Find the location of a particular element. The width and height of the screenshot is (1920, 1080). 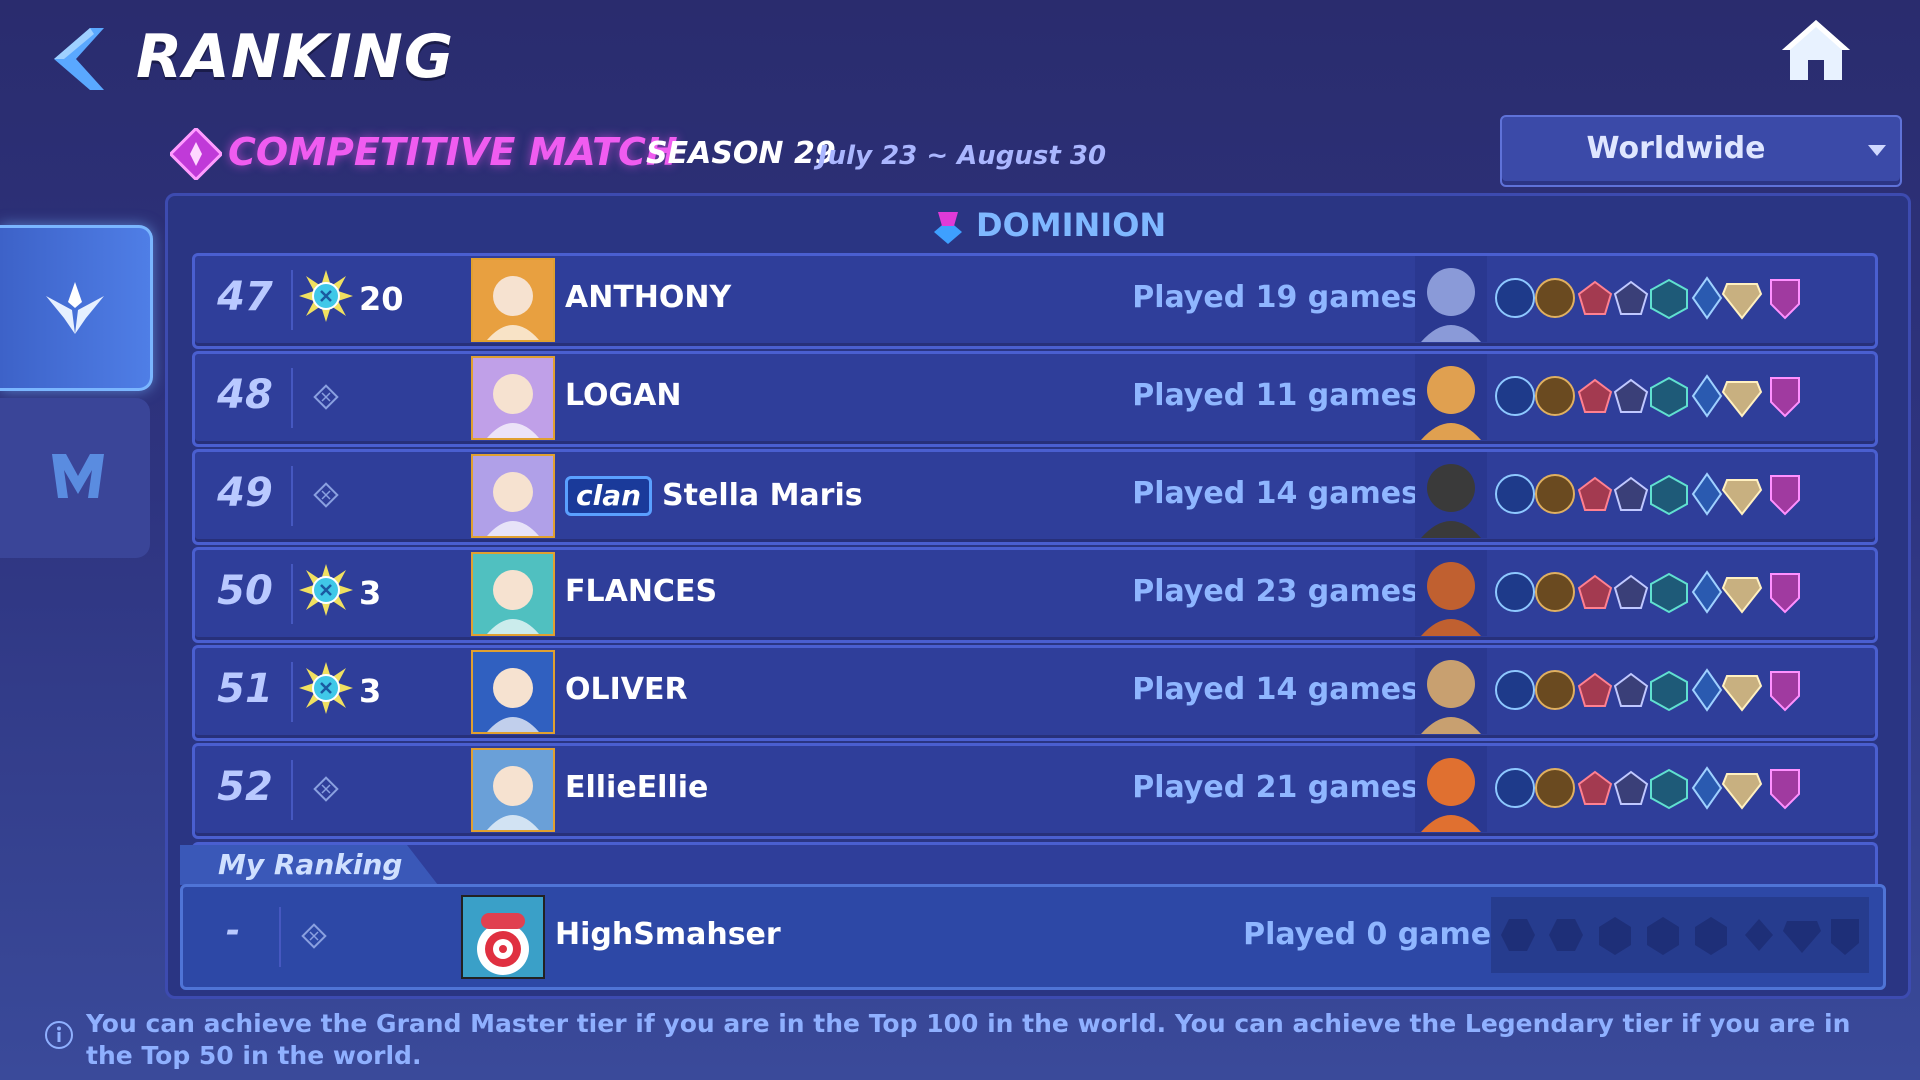

rank-number: 48 is located at coordinates (245, 395).